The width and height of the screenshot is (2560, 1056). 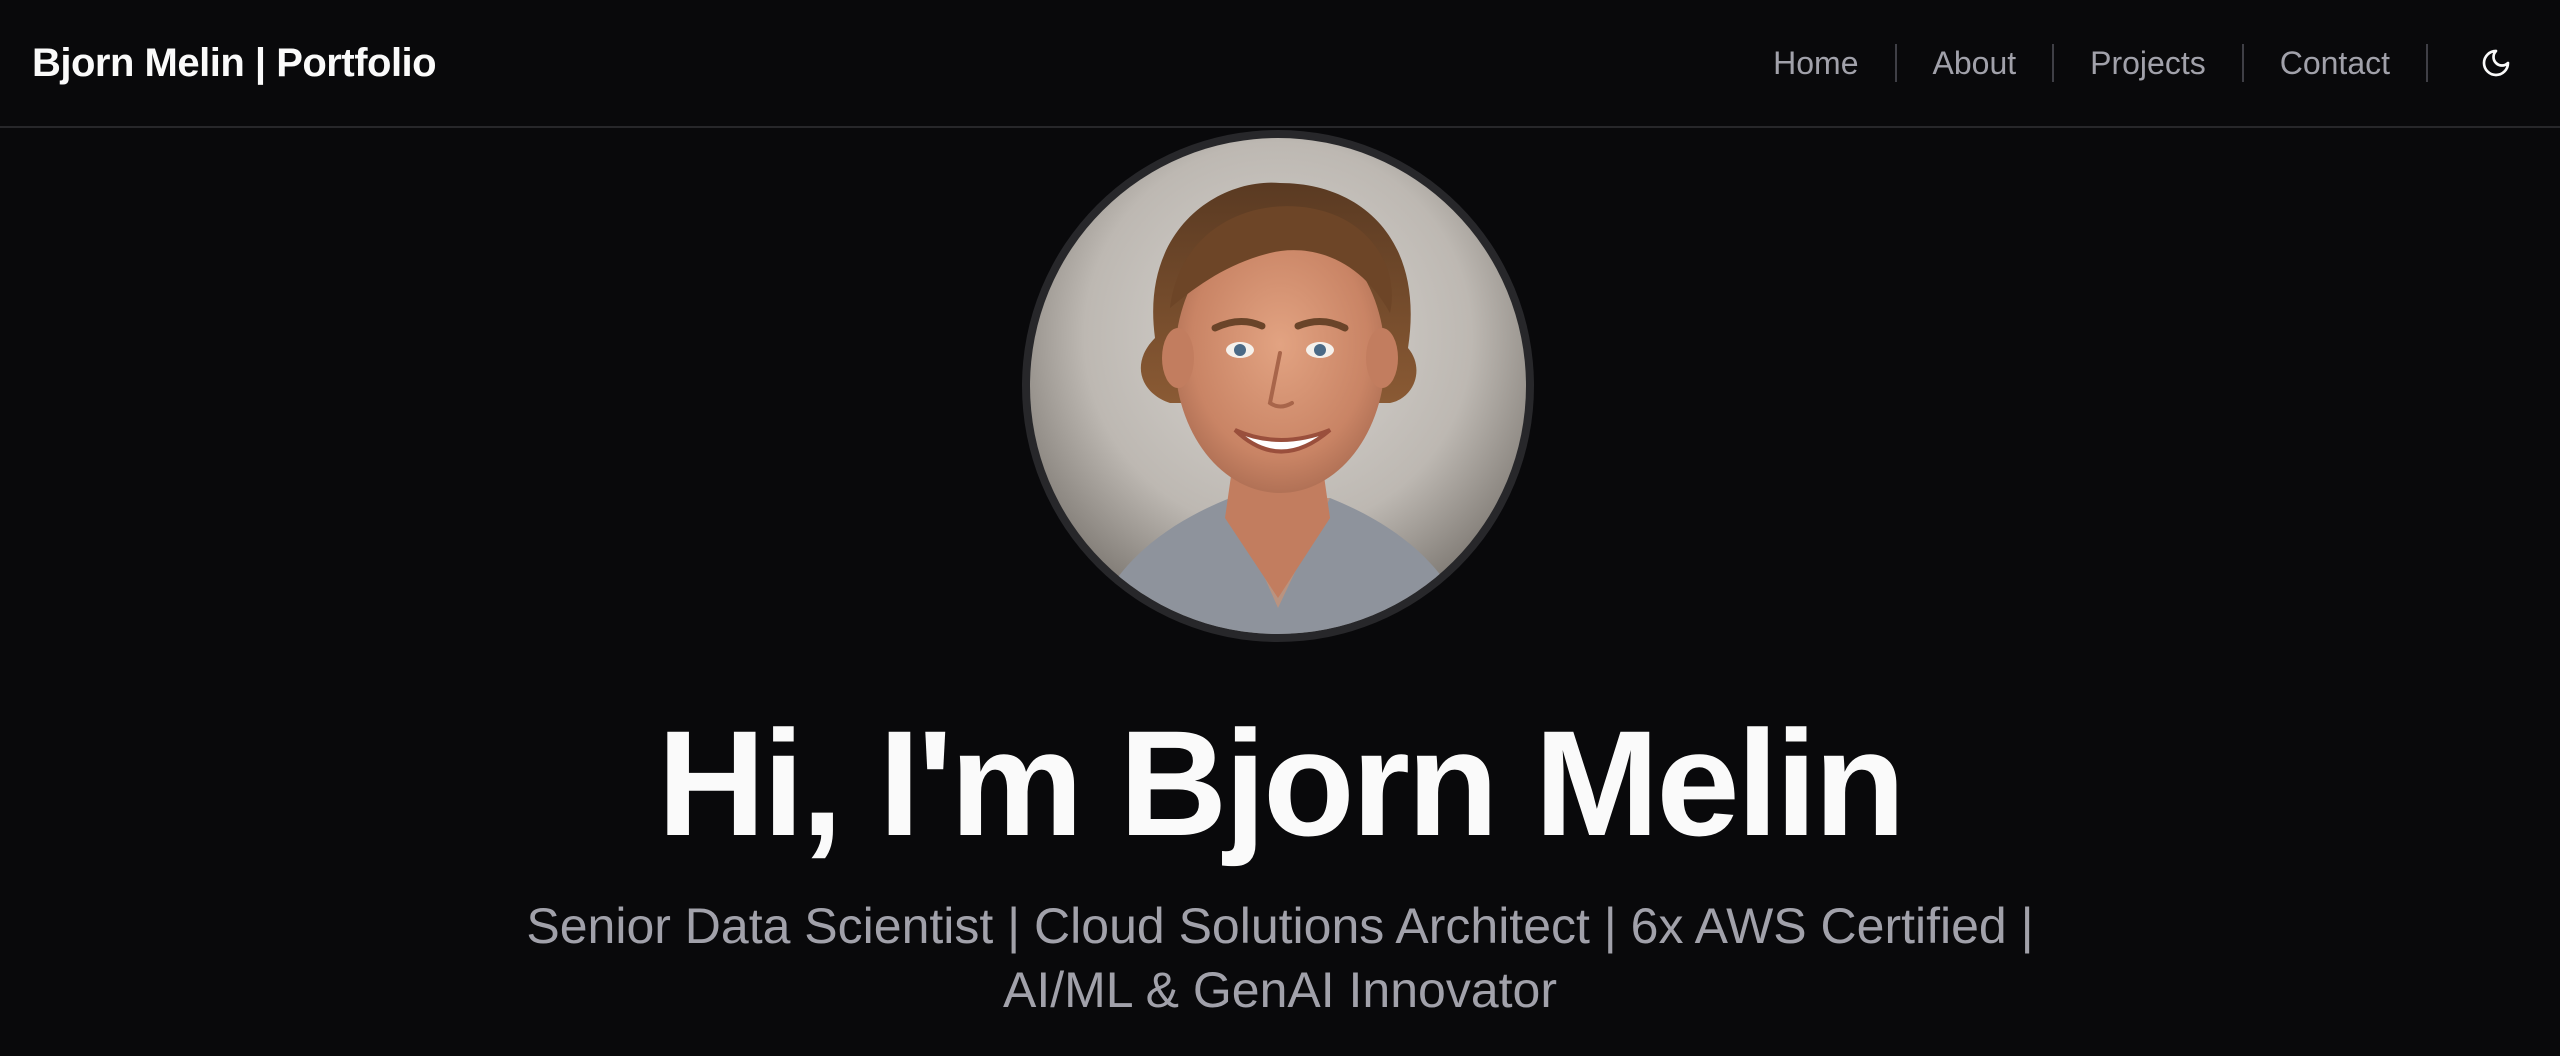 I want to click on avatar-frame, so click(x=1278, y=386).